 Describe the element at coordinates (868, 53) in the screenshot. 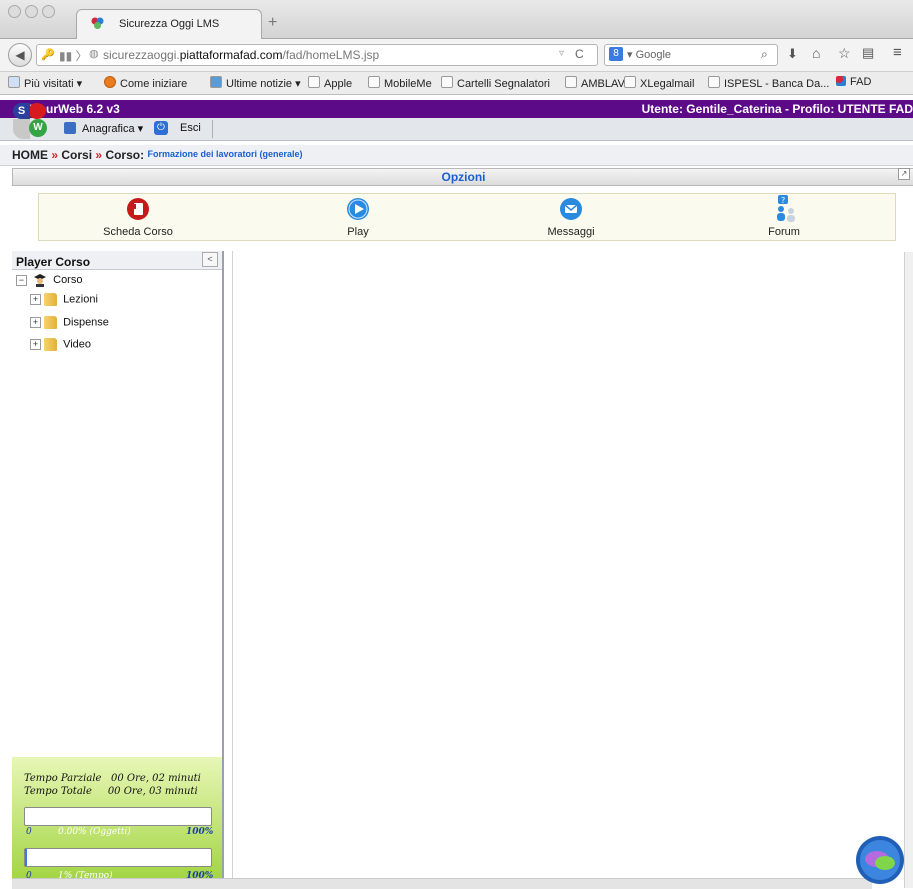

I see `bookmarks-list-icon: ▤` at that location.